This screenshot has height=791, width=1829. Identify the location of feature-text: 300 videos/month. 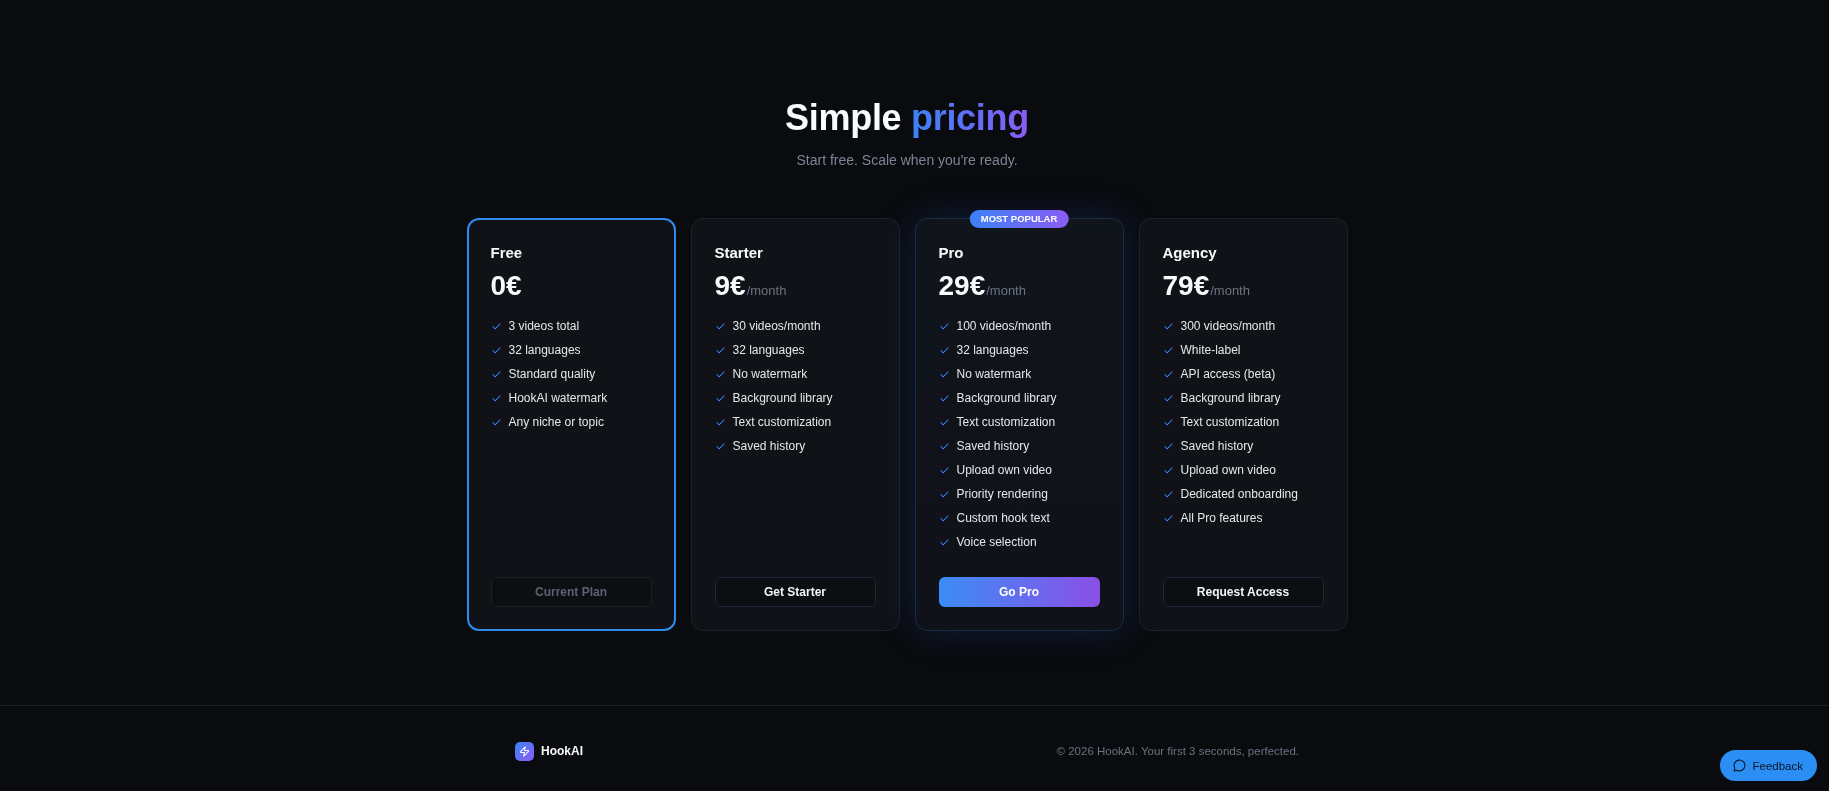
(1228, 326).